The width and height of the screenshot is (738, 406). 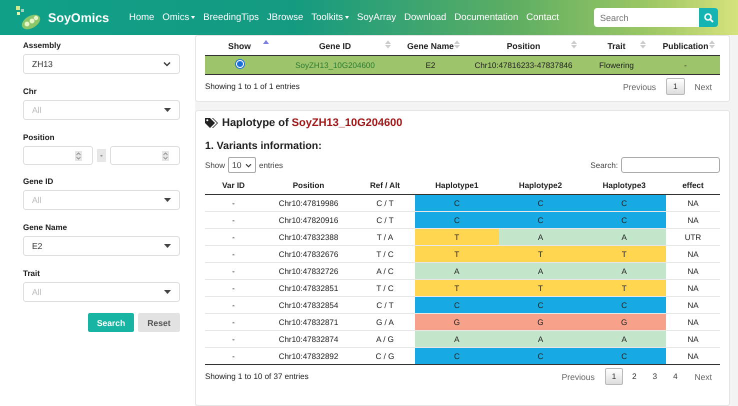 What do you see at coordinates (264, 146) in the screenshot?
I see `section-heading: 1. Variants information:` at bounding box center [264, 146].